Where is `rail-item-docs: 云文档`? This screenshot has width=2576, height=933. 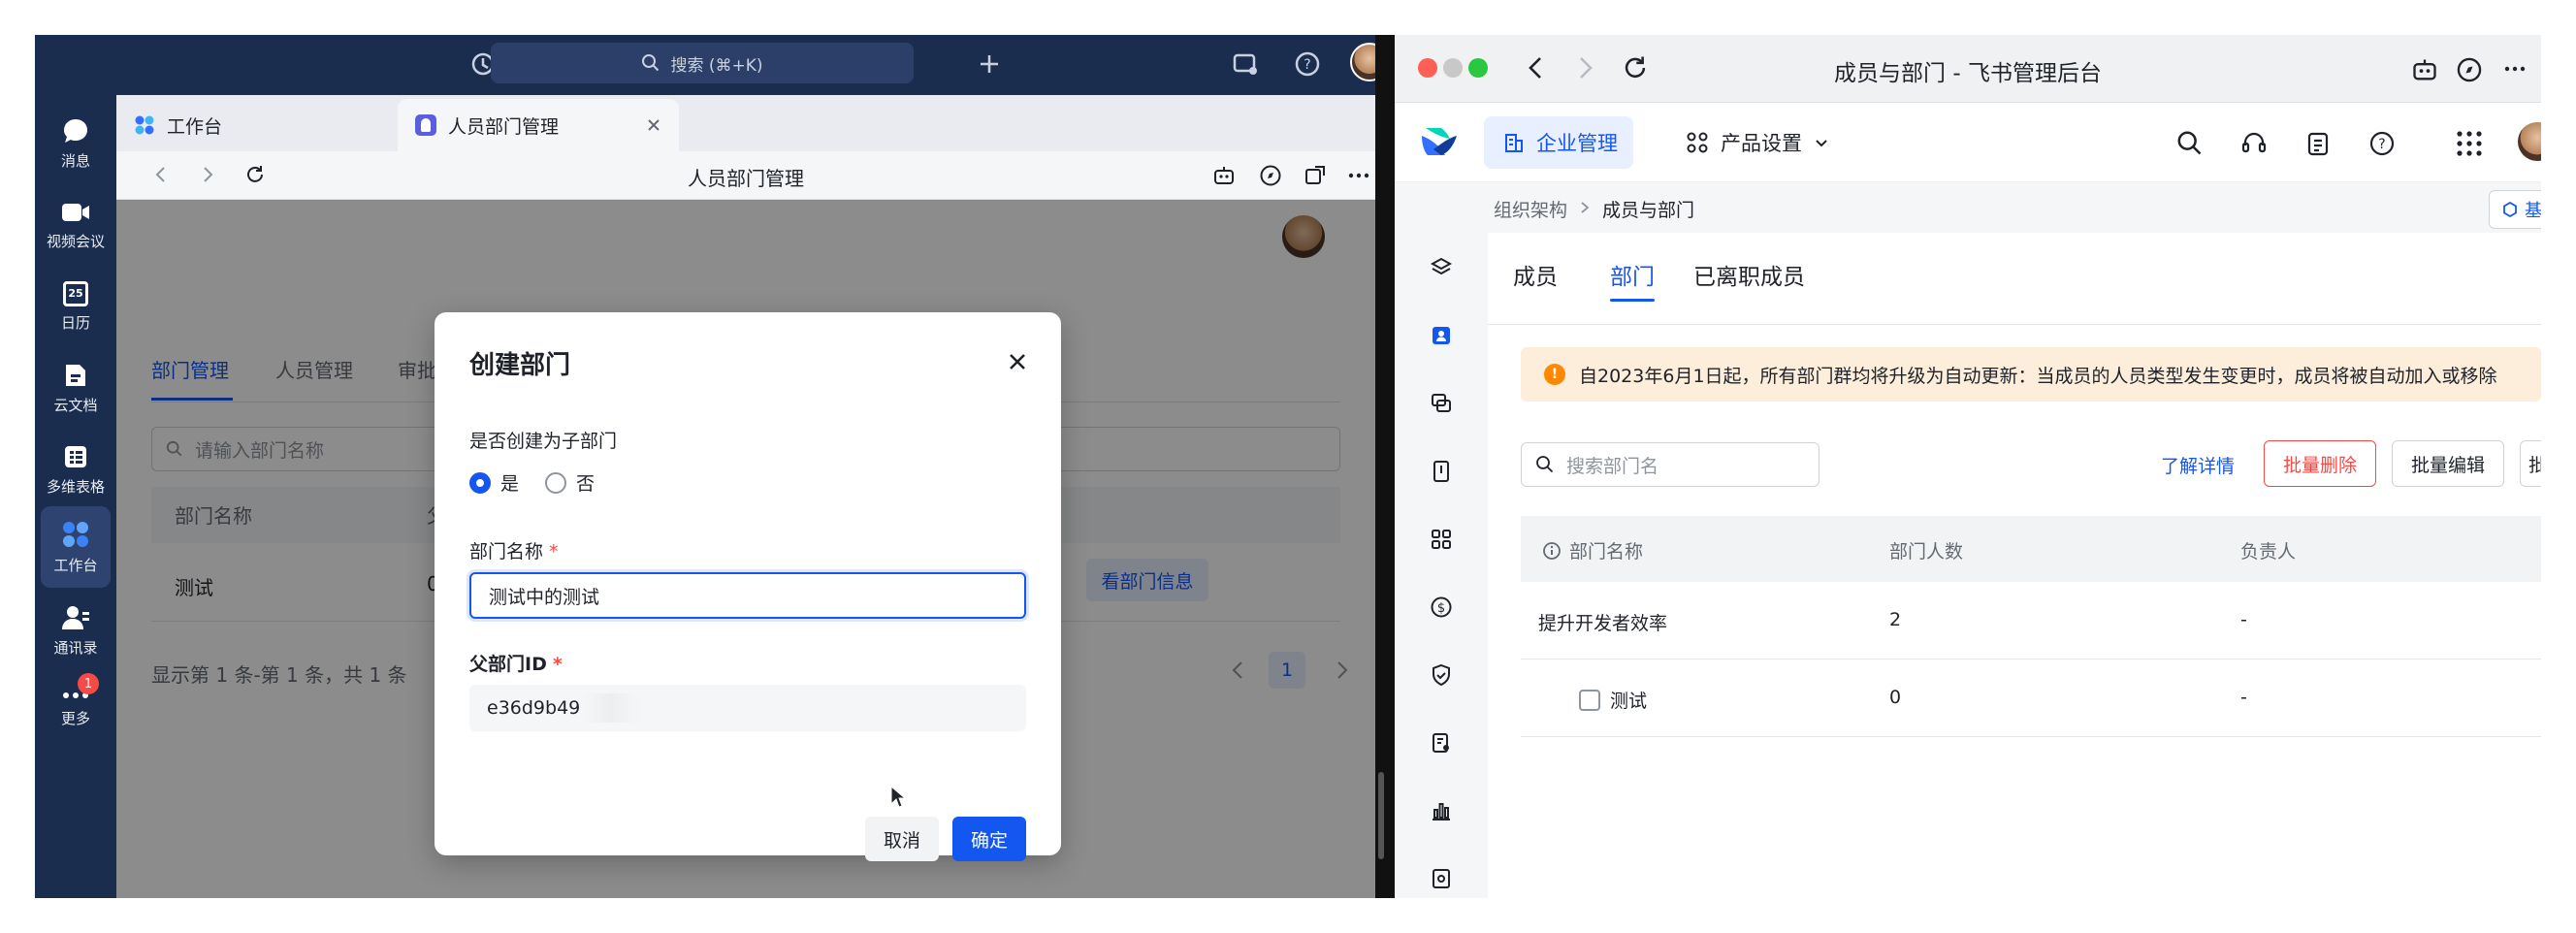
rail-item-docs: 云文档 is located at coordinates (75, 388).